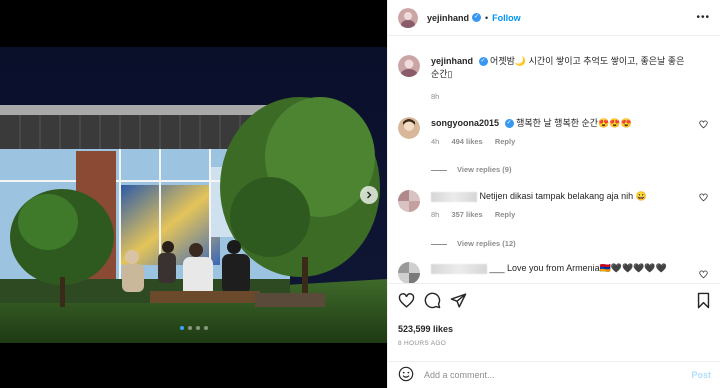 Image resolution: width=720 pixels, height=388 pixels. I want to click on comment-body: ___ Love you from Armenia🇦🇲🖤🖤🖤🖤🖤, so click(561, 268).